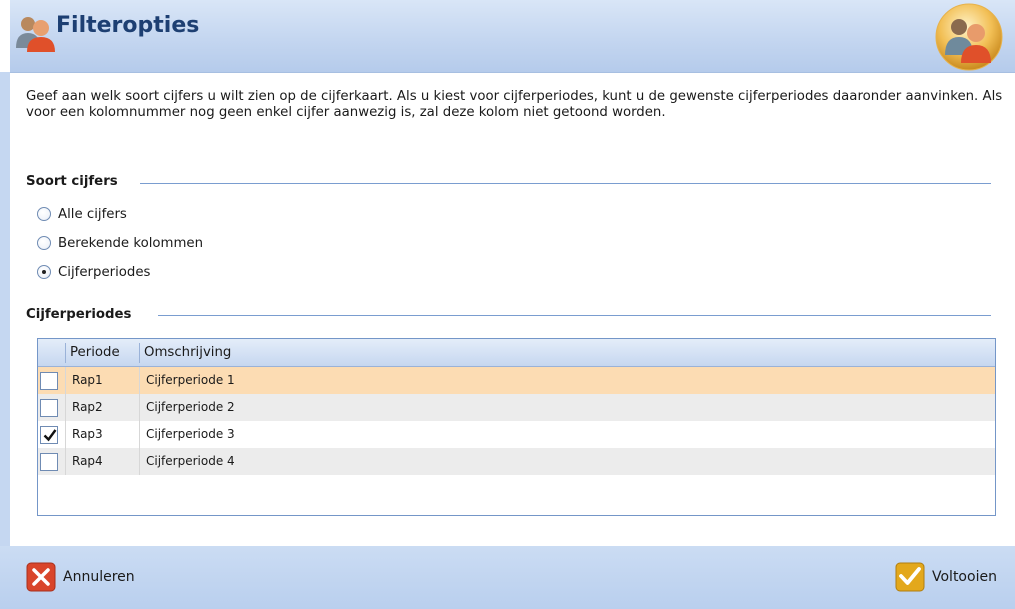  I want to click on radio-berekende-kolommen: Berekende kolommen, so click(120, 243).